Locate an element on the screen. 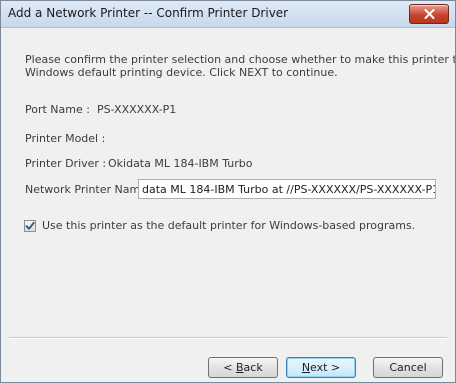 This screenshot has height=383, width=456. next-button-accel: N is located at coordinates (306, 367).